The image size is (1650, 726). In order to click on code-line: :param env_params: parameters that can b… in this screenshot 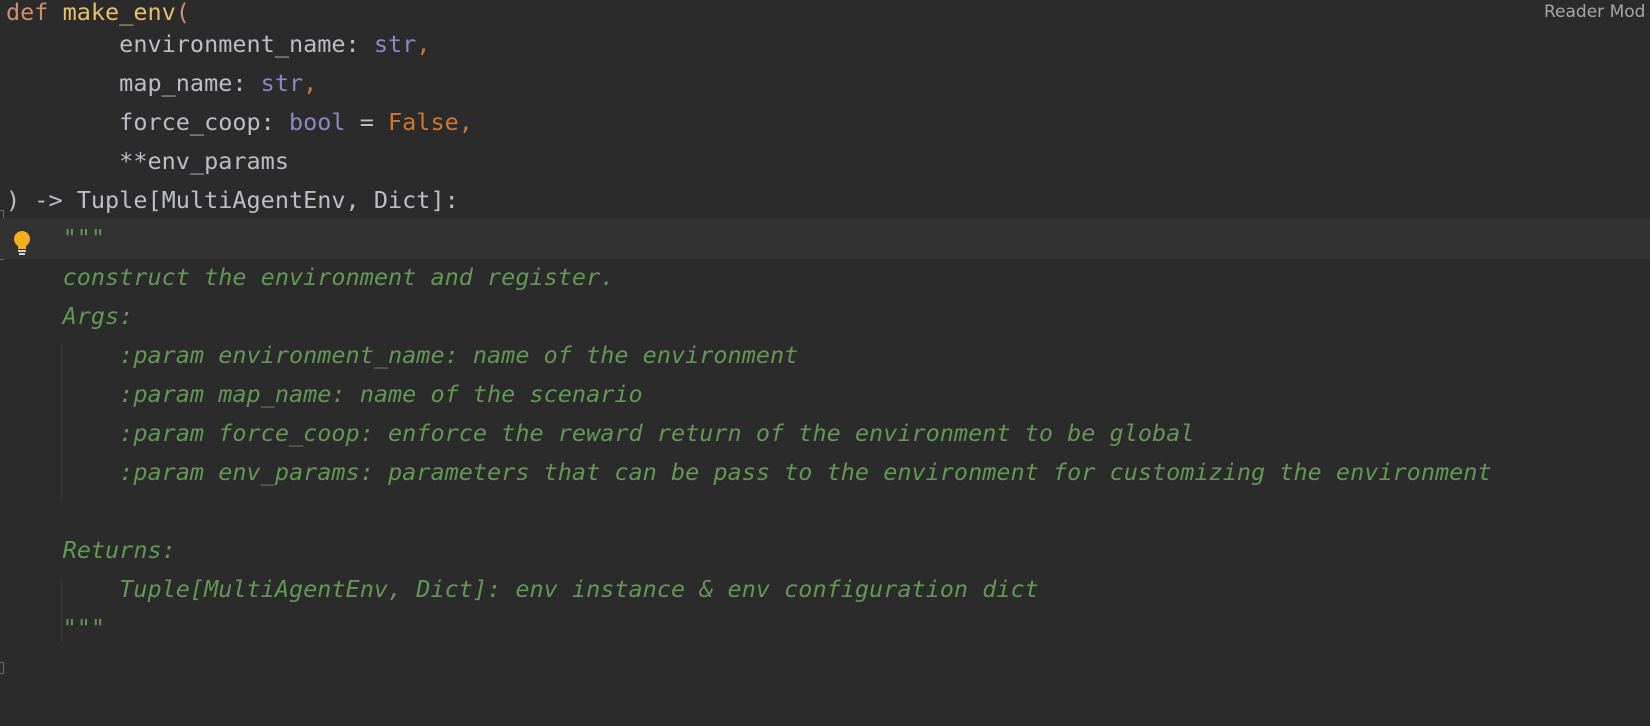, I will do `click(825, 472)`.